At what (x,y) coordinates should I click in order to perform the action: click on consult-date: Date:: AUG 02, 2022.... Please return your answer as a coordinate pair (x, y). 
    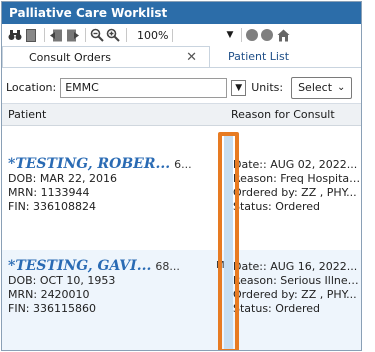
    Looking at the image, I should click on (295, 164).